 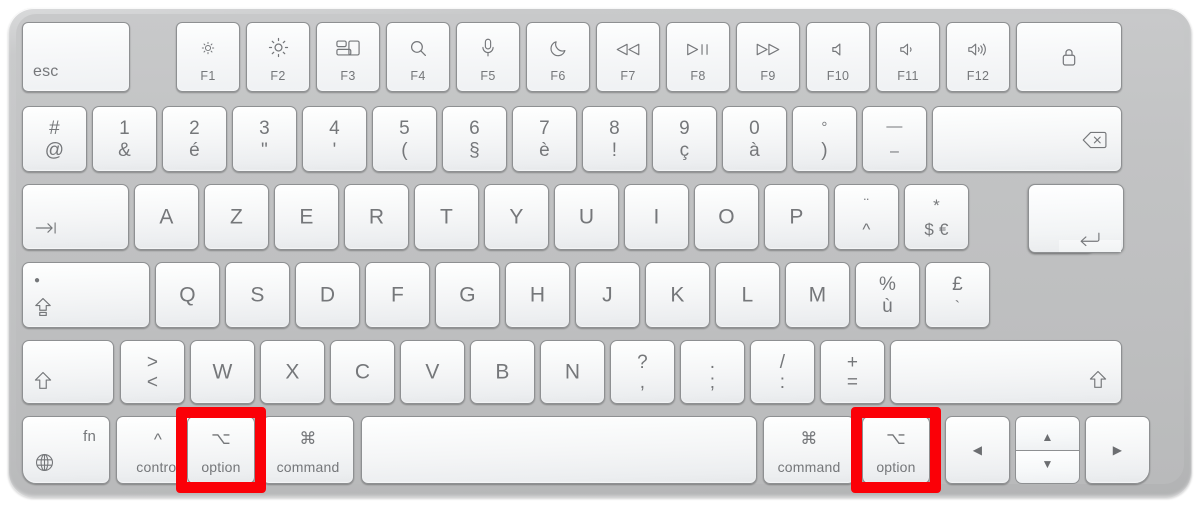 What do you see at coordinates (614, 139) in the screenshot?
I see `key-8-exclam: 8 !` at bounding box center [614, 139].